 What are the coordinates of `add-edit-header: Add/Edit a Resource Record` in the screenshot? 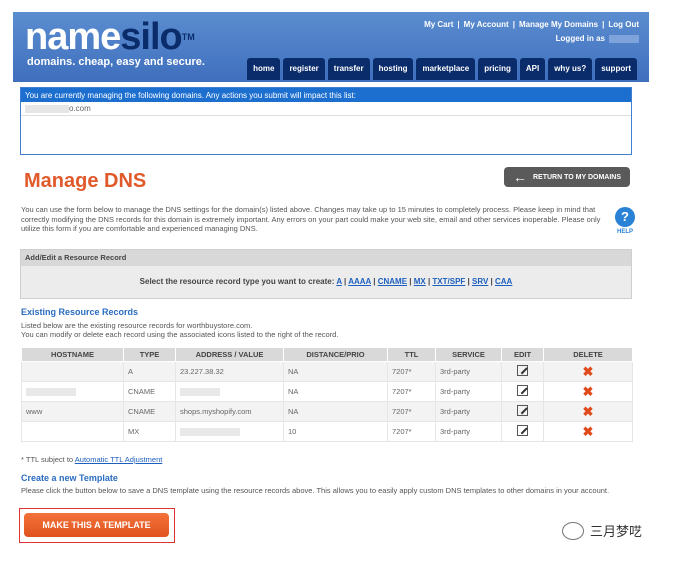 It's located at (326, 258).